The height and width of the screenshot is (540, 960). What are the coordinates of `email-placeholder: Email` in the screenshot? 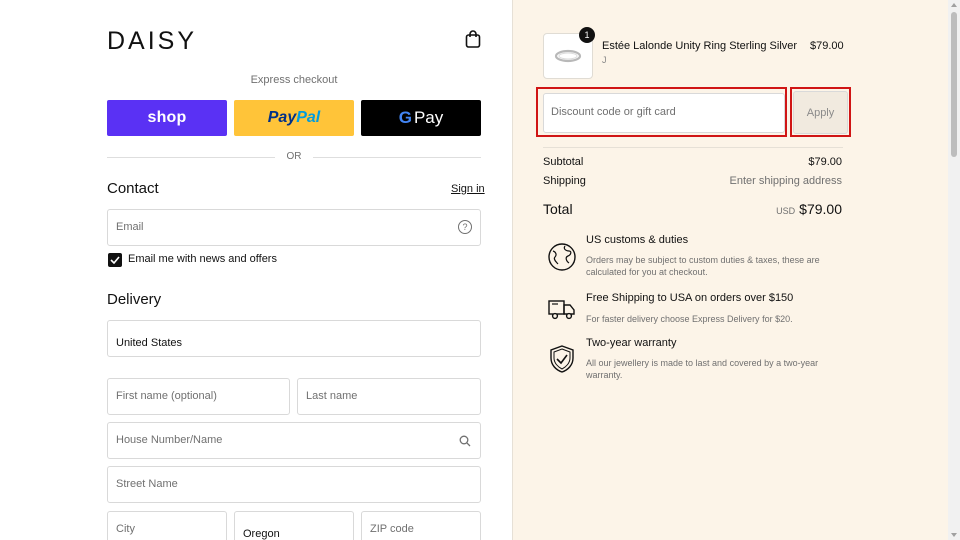 It's located at (130, 227).